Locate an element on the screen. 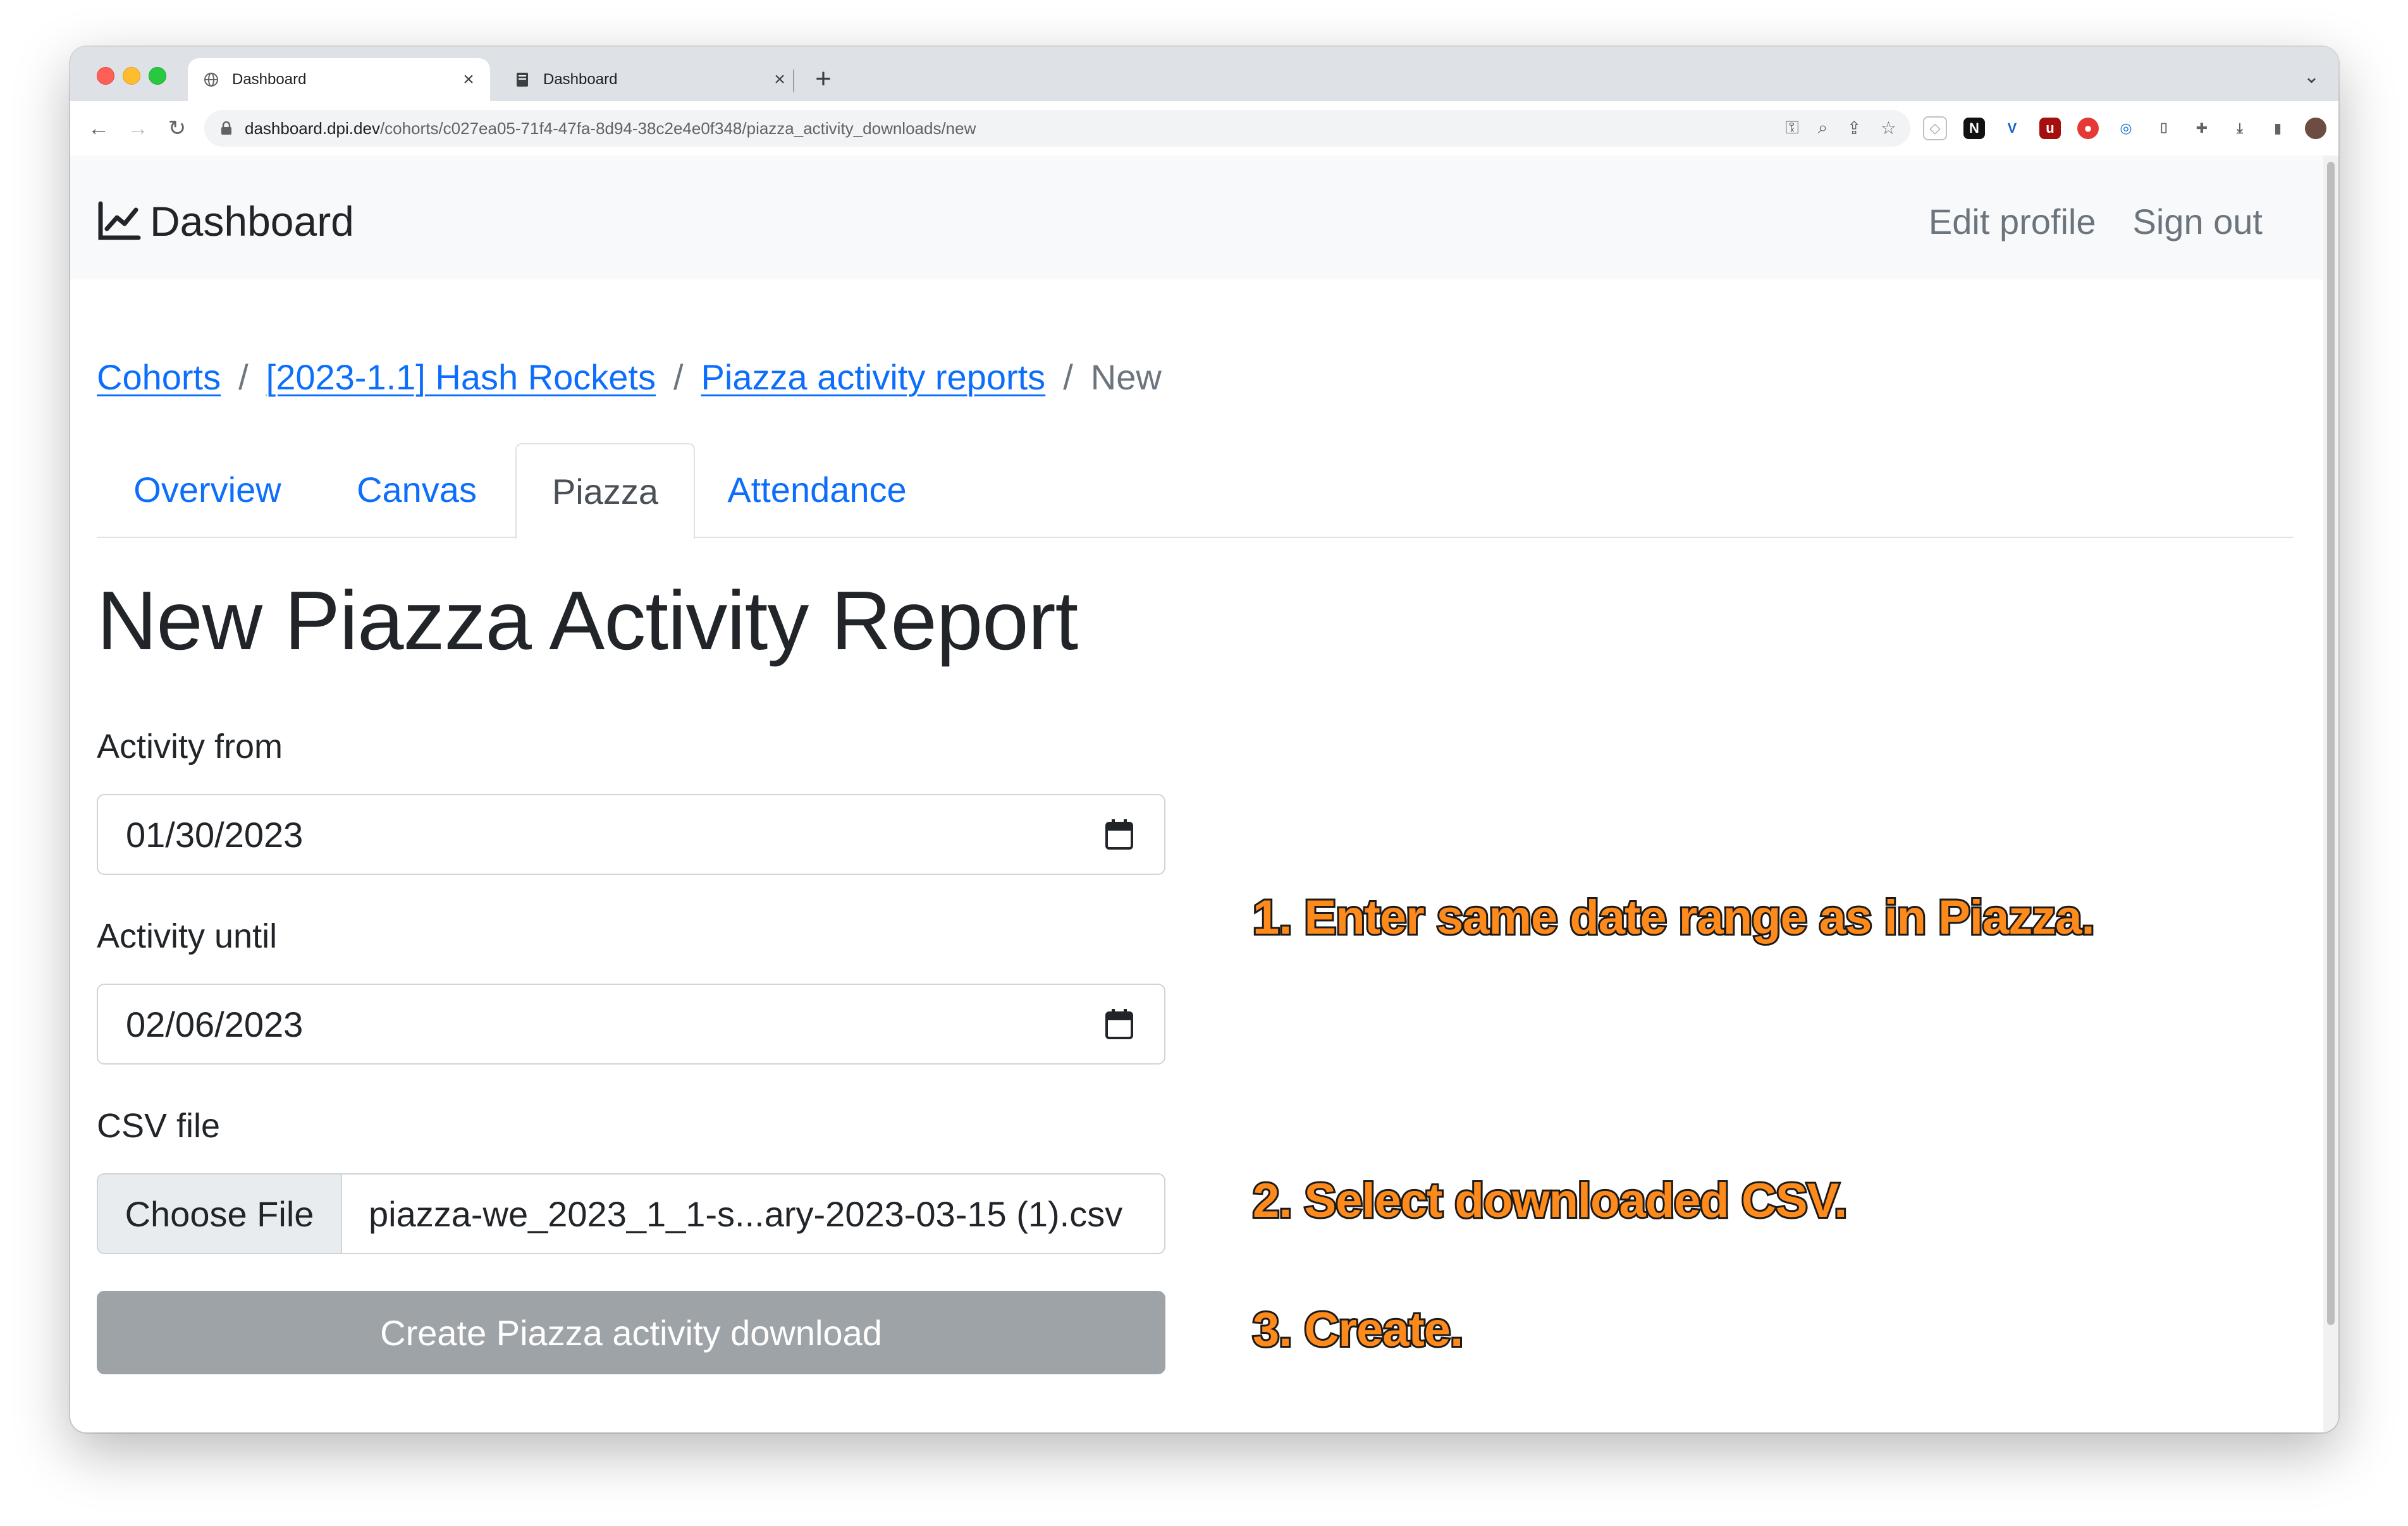 Image resolution: width=2408 pixels, height=1526 pixels. annotation-step-2: 2. Select downloaded CSV. is located at coordinates (1550, 1201).